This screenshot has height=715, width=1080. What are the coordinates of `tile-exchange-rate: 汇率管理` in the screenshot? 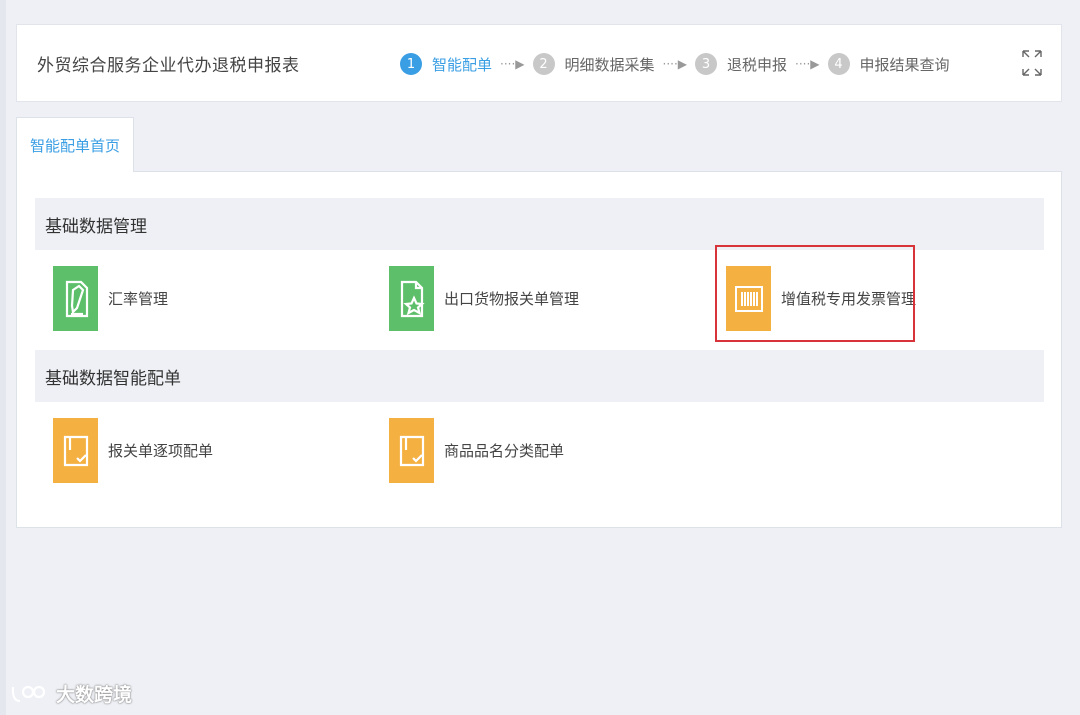 It's located at (110, 298).